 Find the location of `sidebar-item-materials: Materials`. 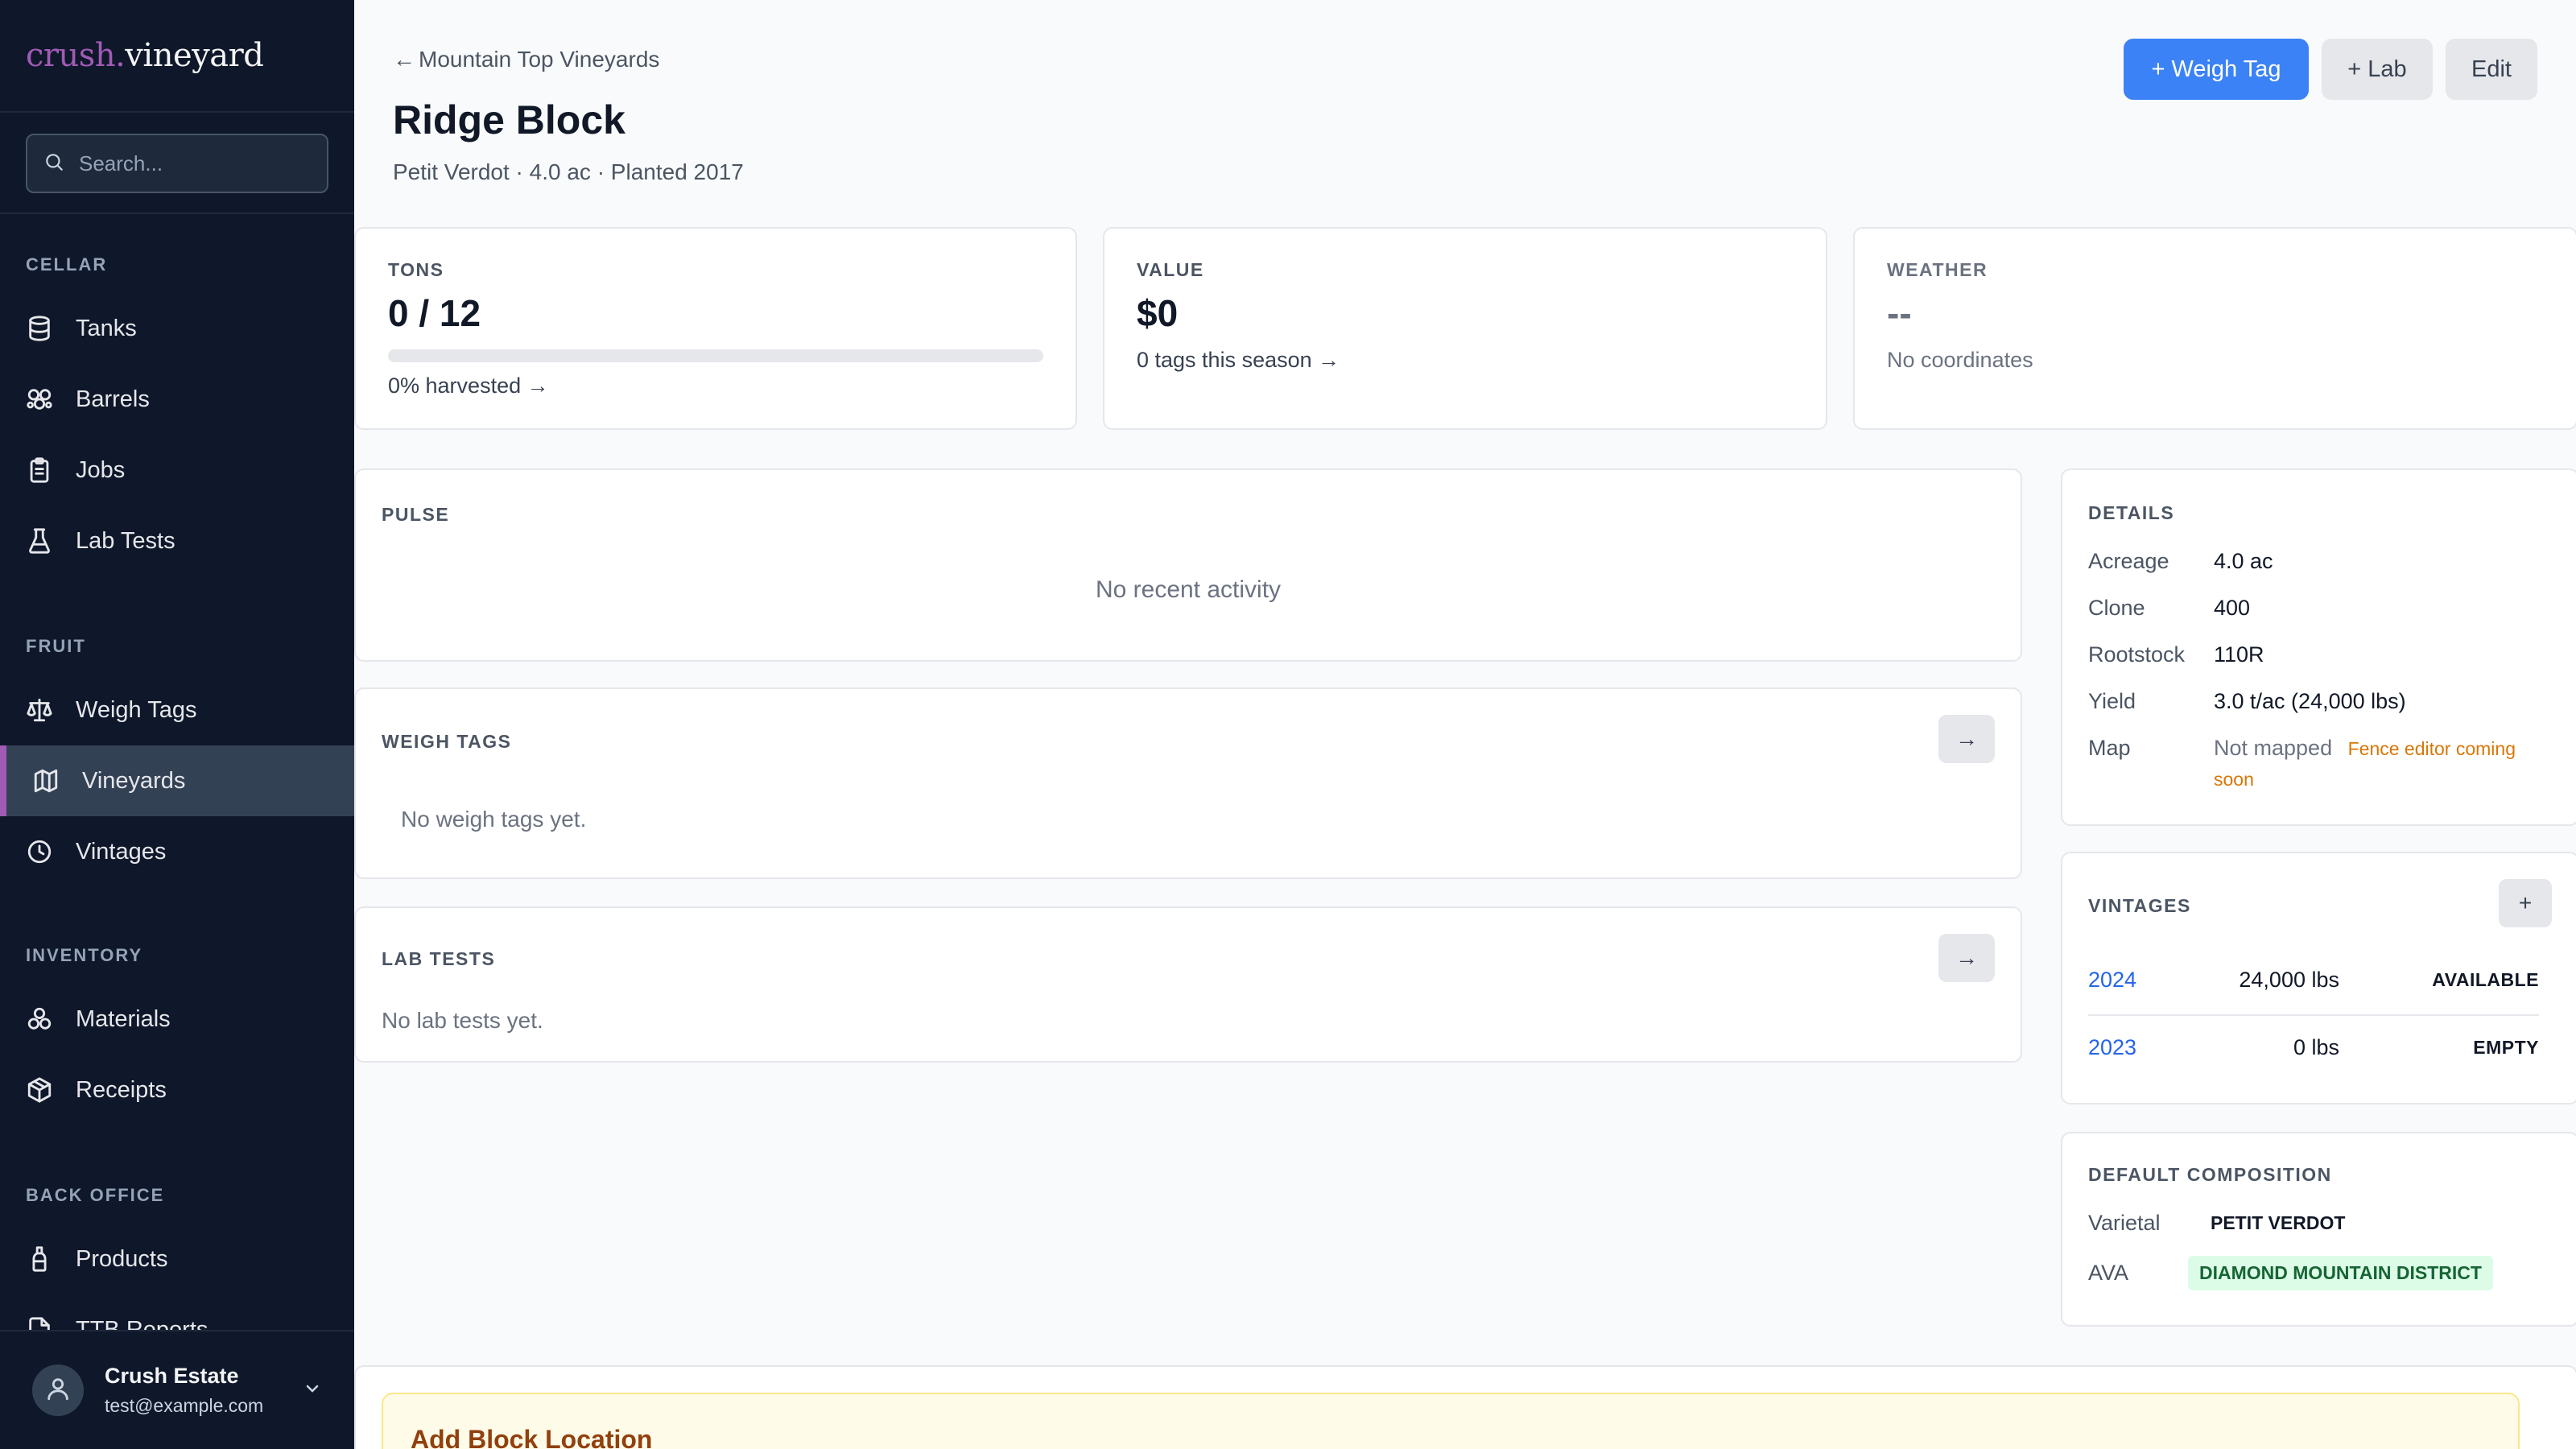

sidebar-item-materials: Materials is located at coordinates (177, 1019).